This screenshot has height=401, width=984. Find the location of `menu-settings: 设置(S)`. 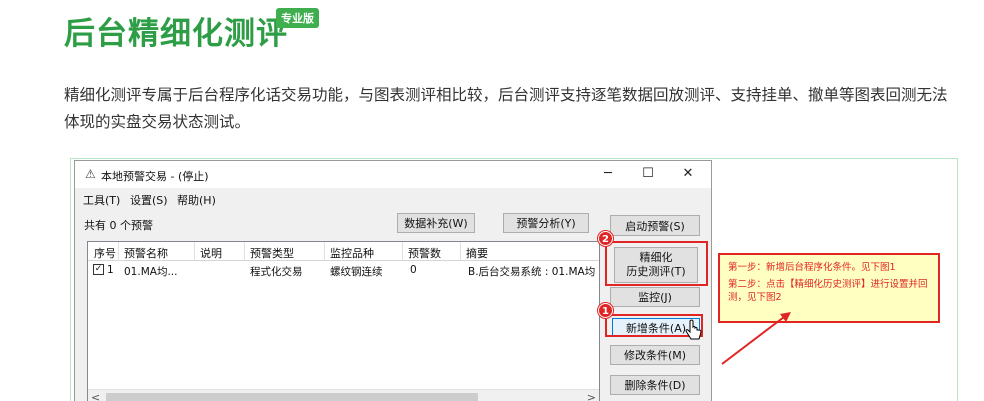

menu-settings: 设置(S) is located at coordinates (149, 200).